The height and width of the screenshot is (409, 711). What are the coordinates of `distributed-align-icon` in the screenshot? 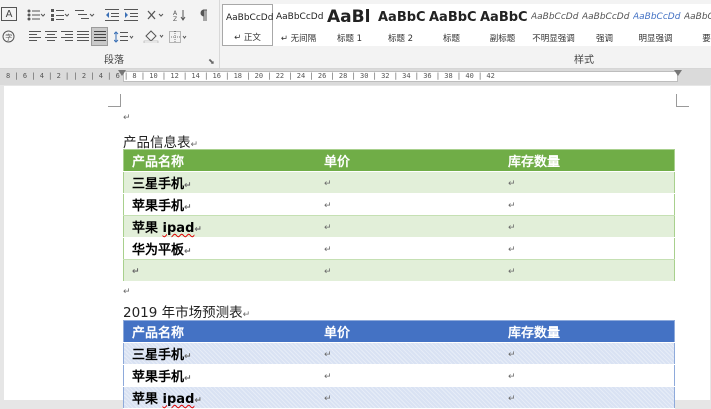 It's located at (99, 36).